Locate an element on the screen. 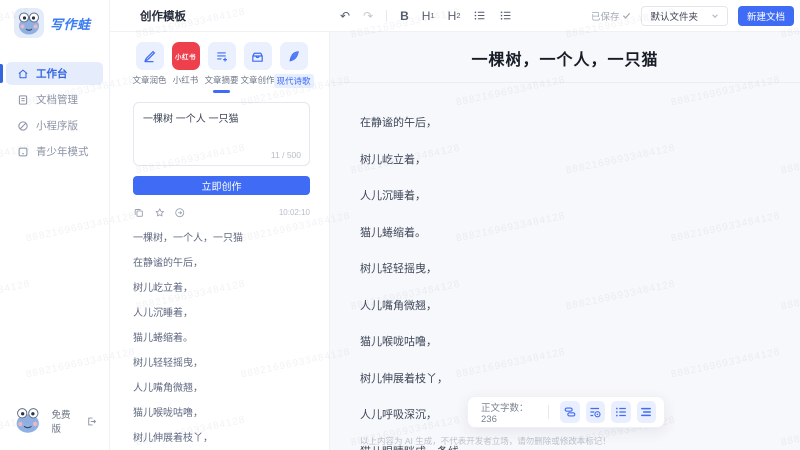  sidebar-item-label: 青少年模式 is located at coordinates (62, 152).